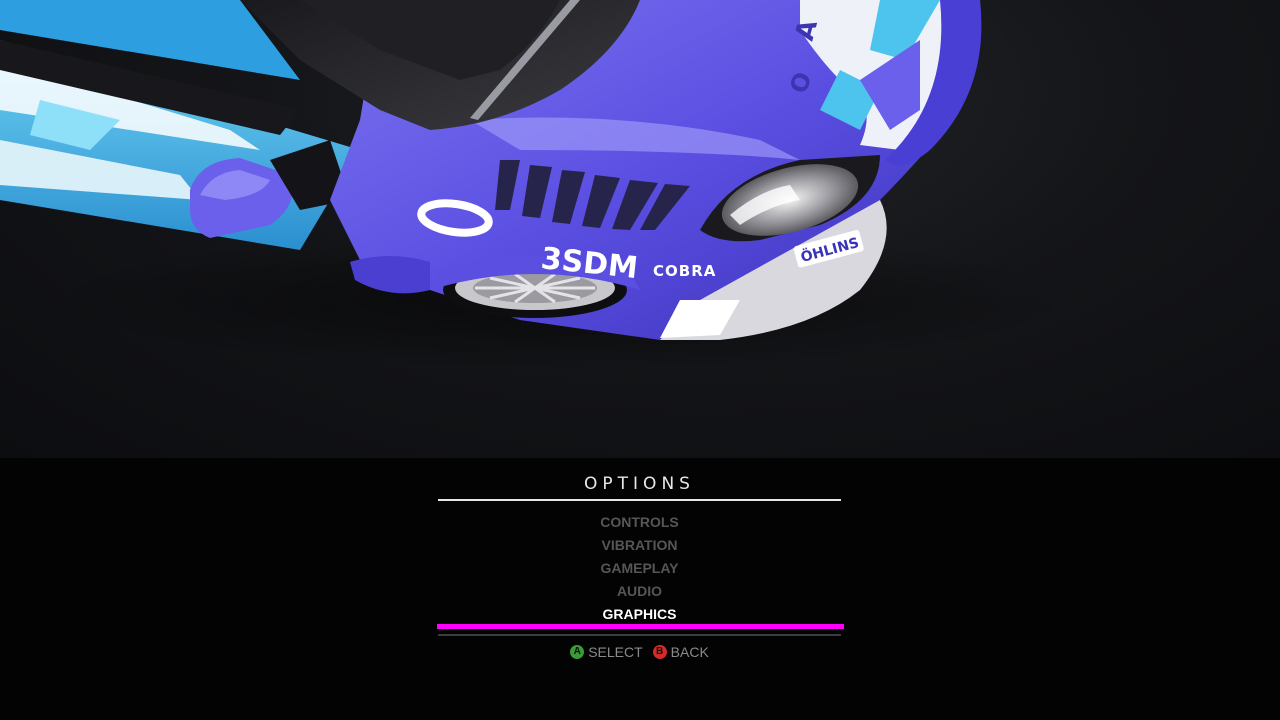  Describe the element at coordinates (689, 652) in the screenshot. I see `back-label: BACK` at that location.